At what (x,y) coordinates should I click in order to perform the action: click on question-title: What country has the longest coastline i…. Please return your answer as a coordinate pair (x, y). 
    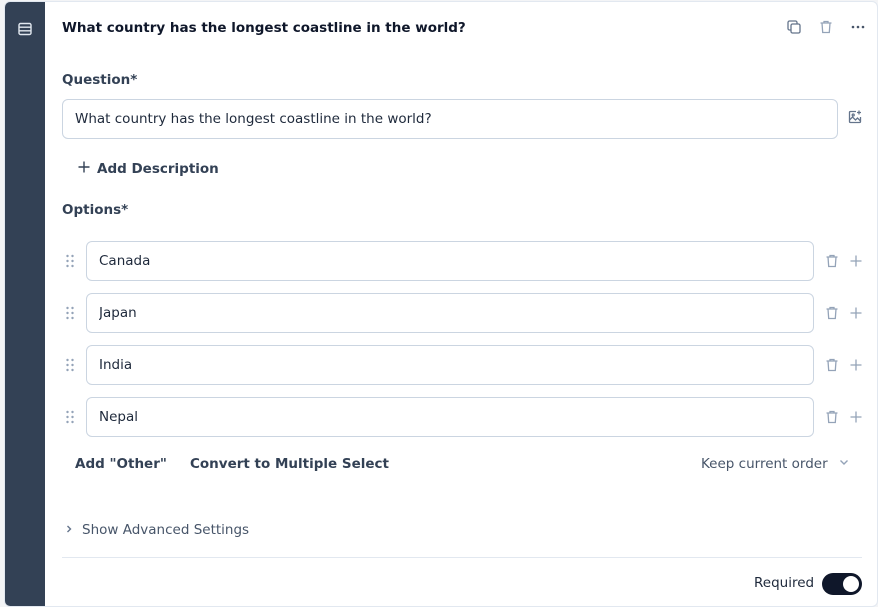
    Looking at the image, I should click on (264, 28).